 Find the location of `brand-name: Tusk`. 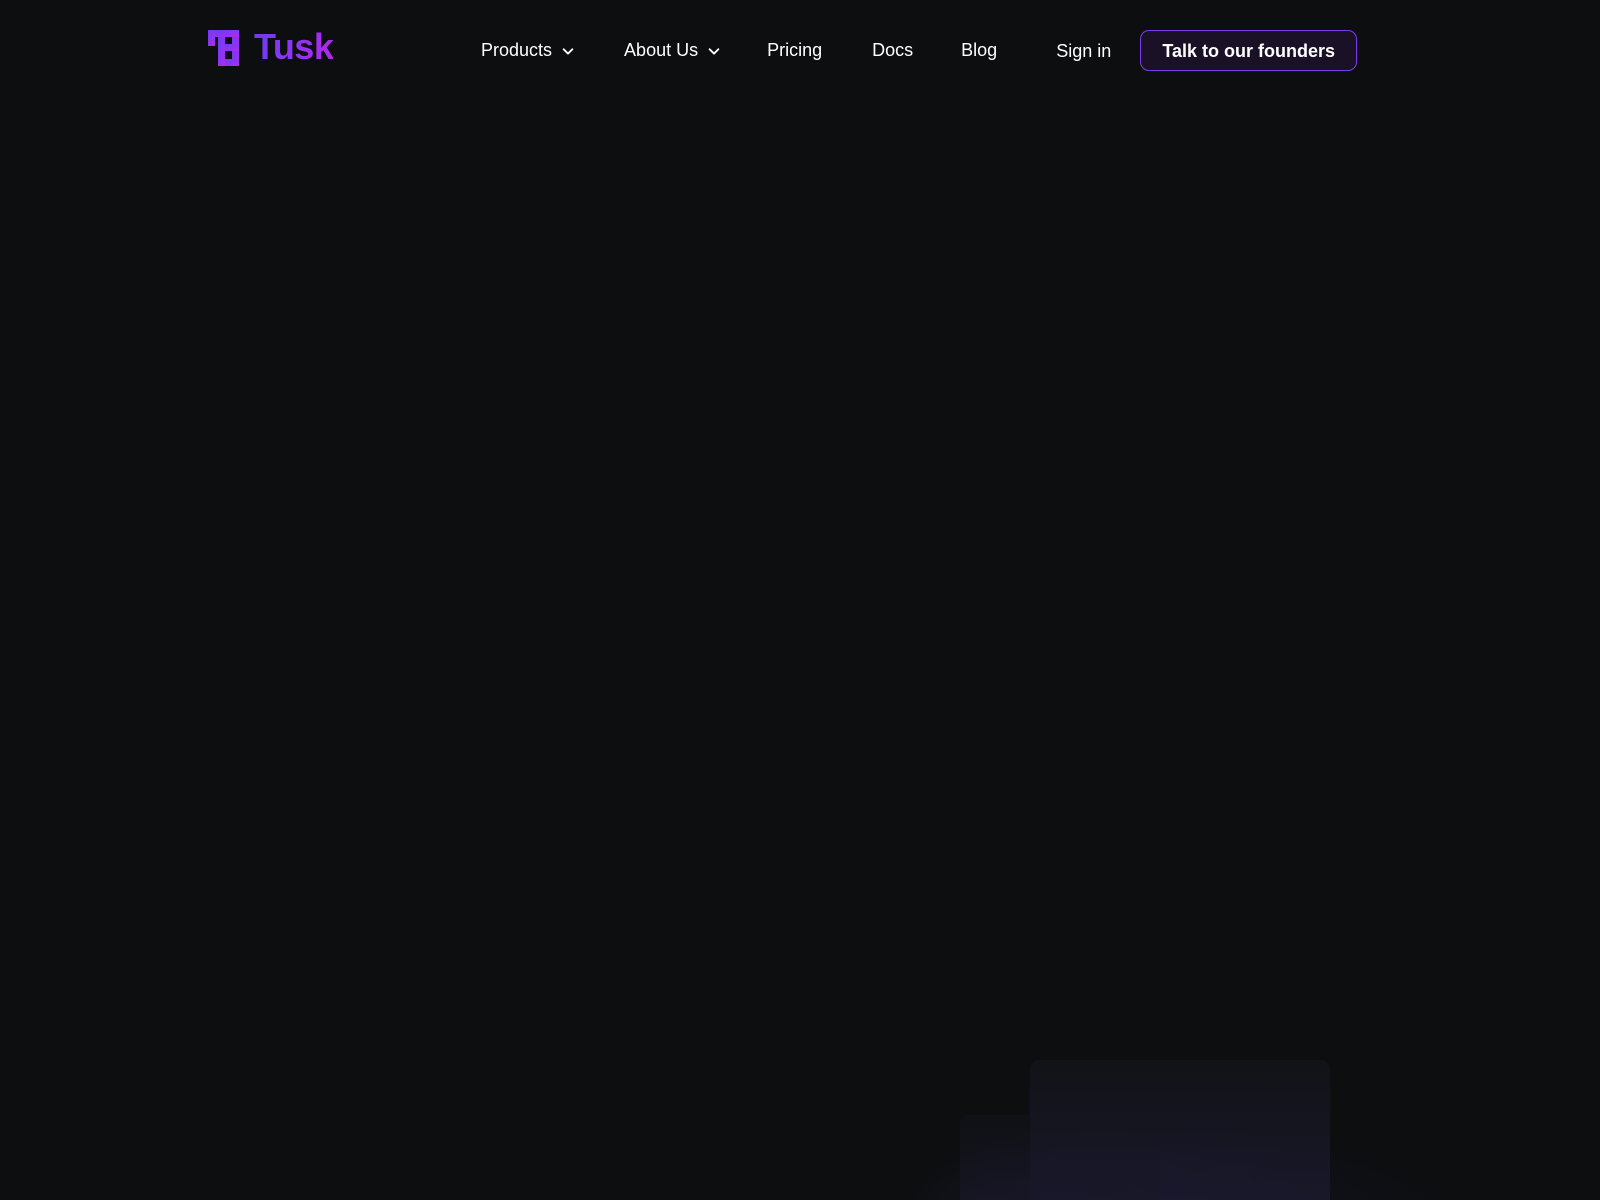

brand-name: Tusk is located at coordinates (294, 46).